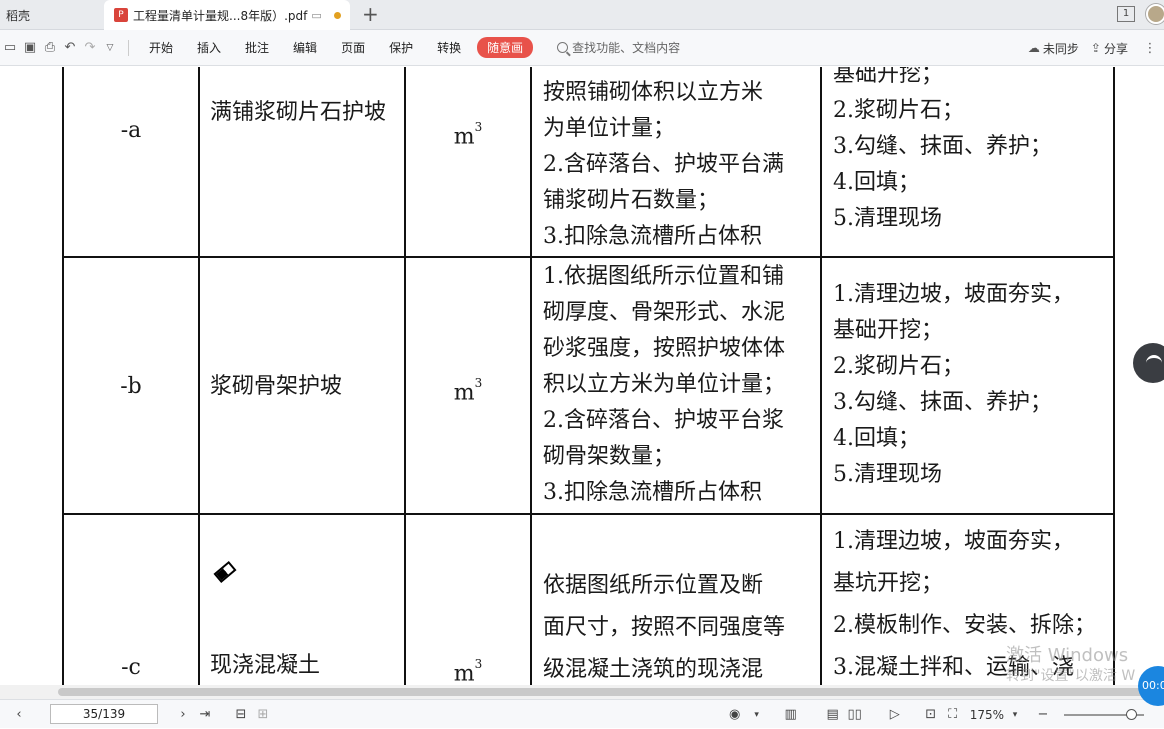 The height and width of the screenshot is (729, 1164). Describe the element at coordinates (263, 714) in the screenshot. I see `forward-icon: ⊞` at that location.